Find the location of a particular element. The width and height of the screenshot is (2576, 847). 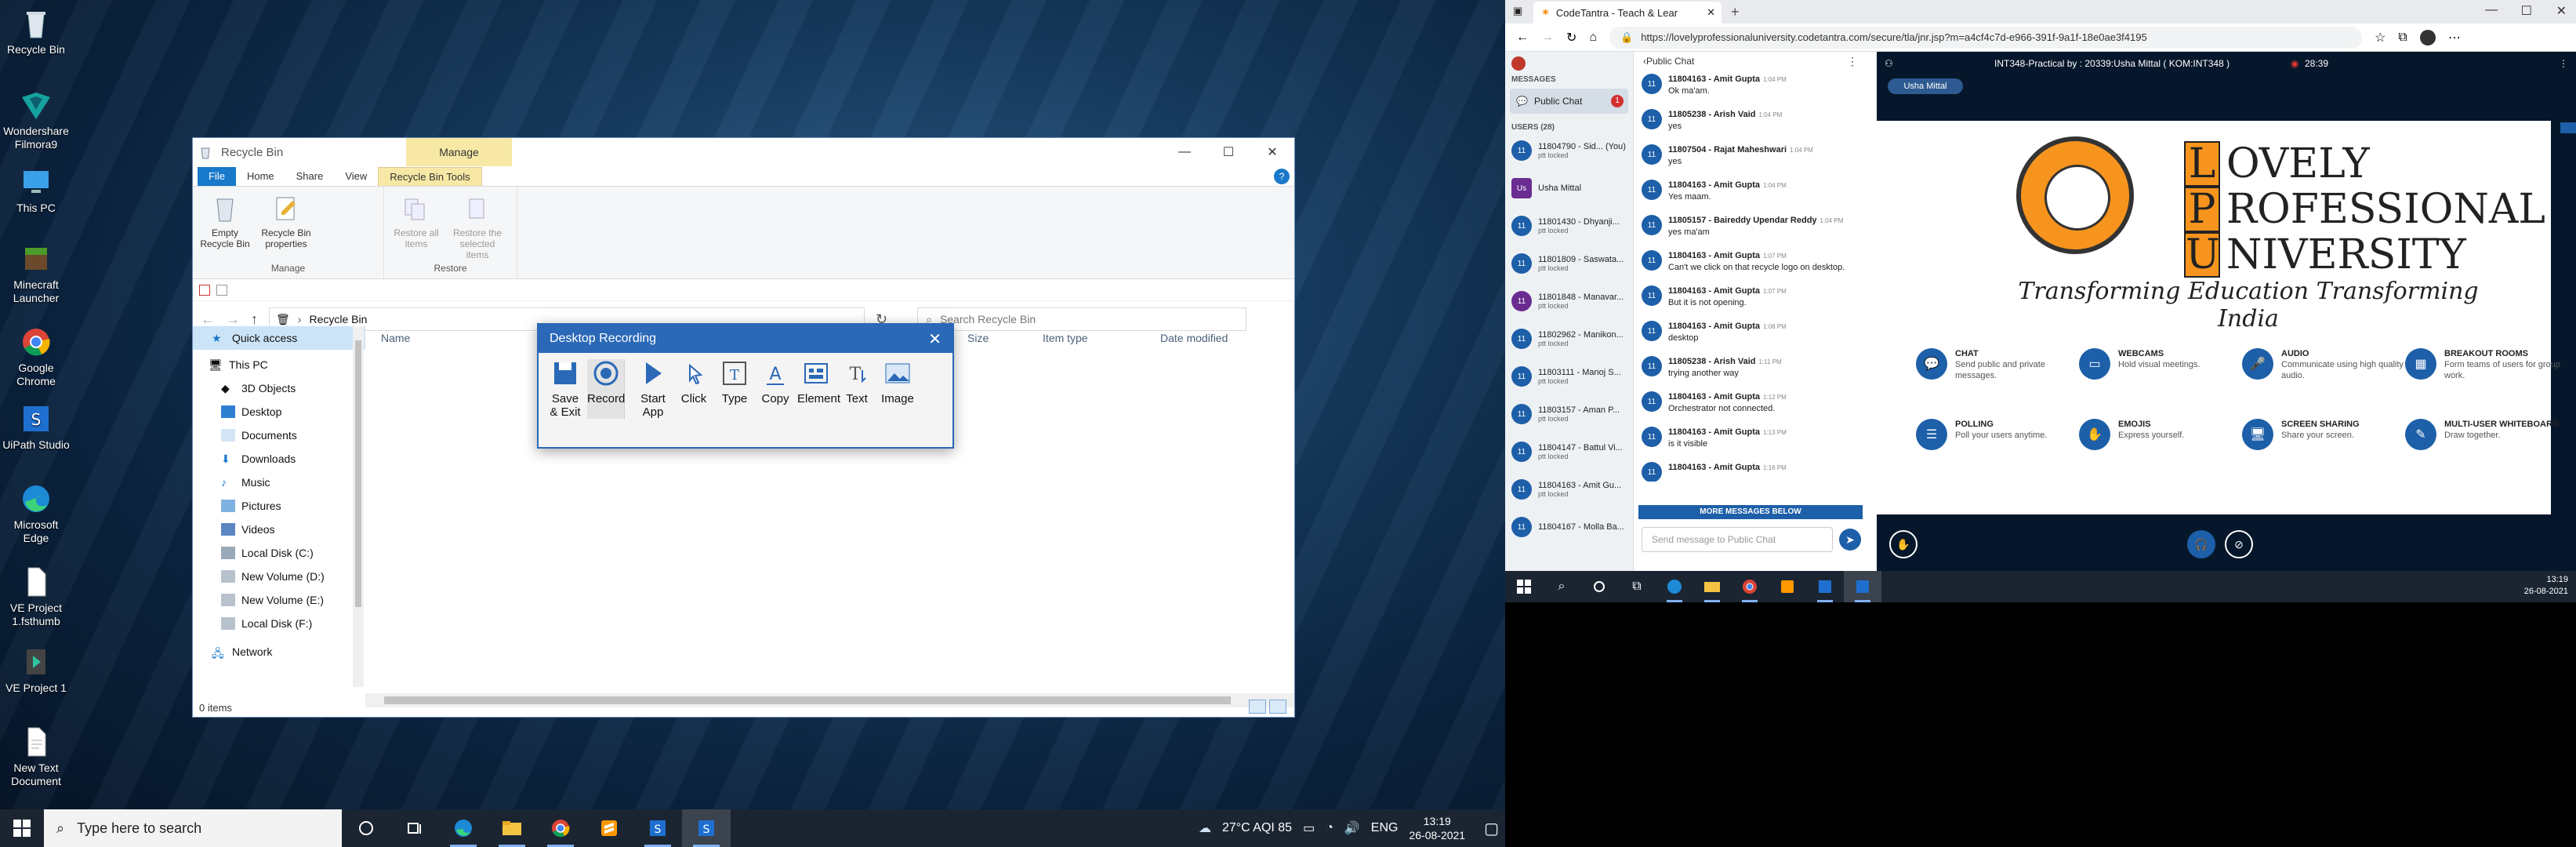

desktop-icon-chrome: Google Chrome is located at coordinates (36, 356).